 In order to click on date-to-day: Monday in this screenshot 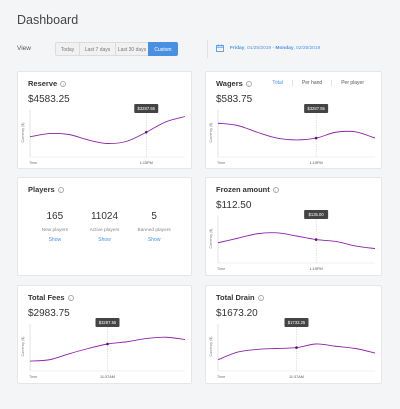, I will do `click(284, 48)`.